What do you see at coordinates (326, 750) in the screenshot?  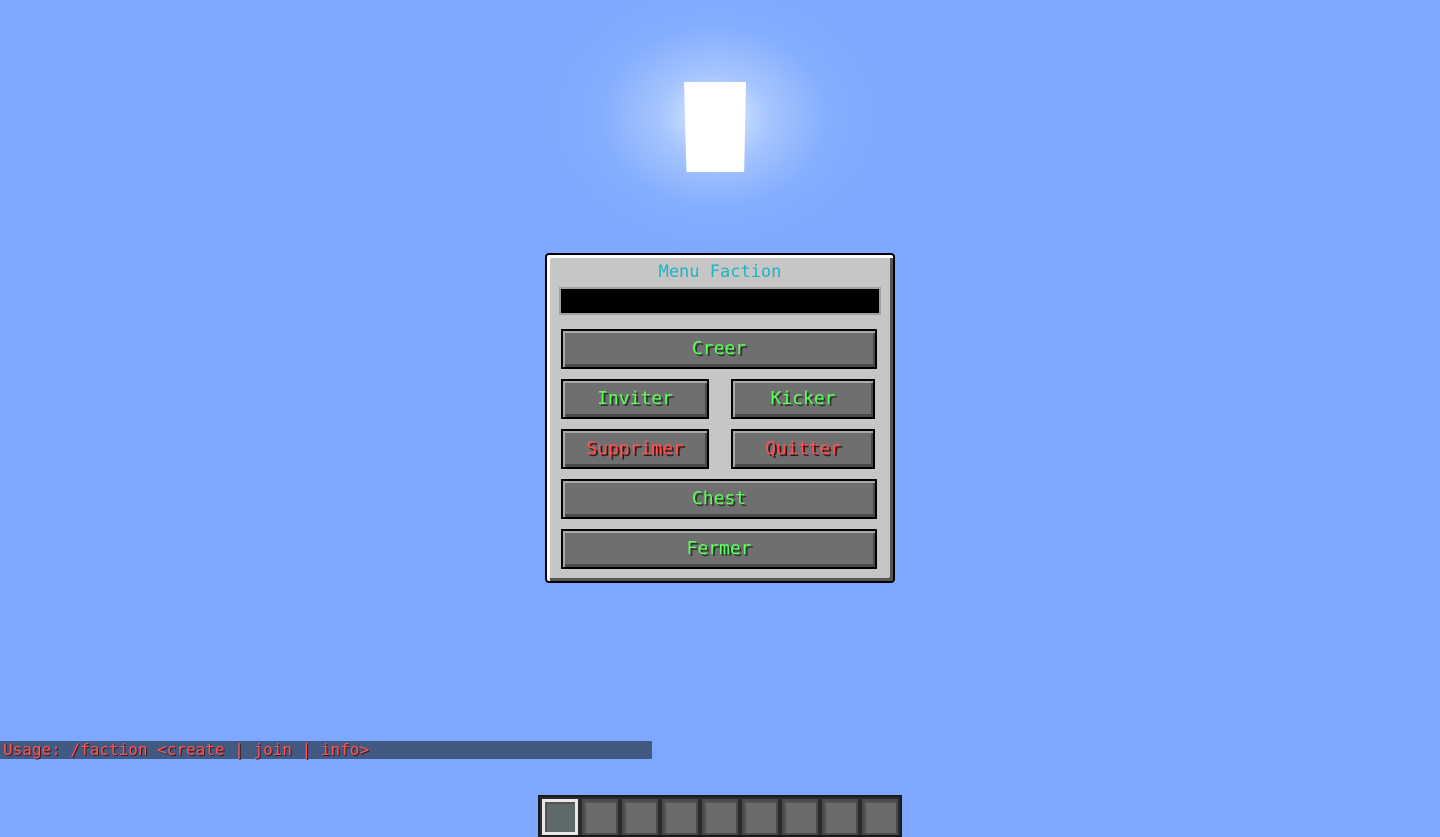 I see `chat-error-message: Usage: /faction <create | join | info>` at bounding box center [326, 750].